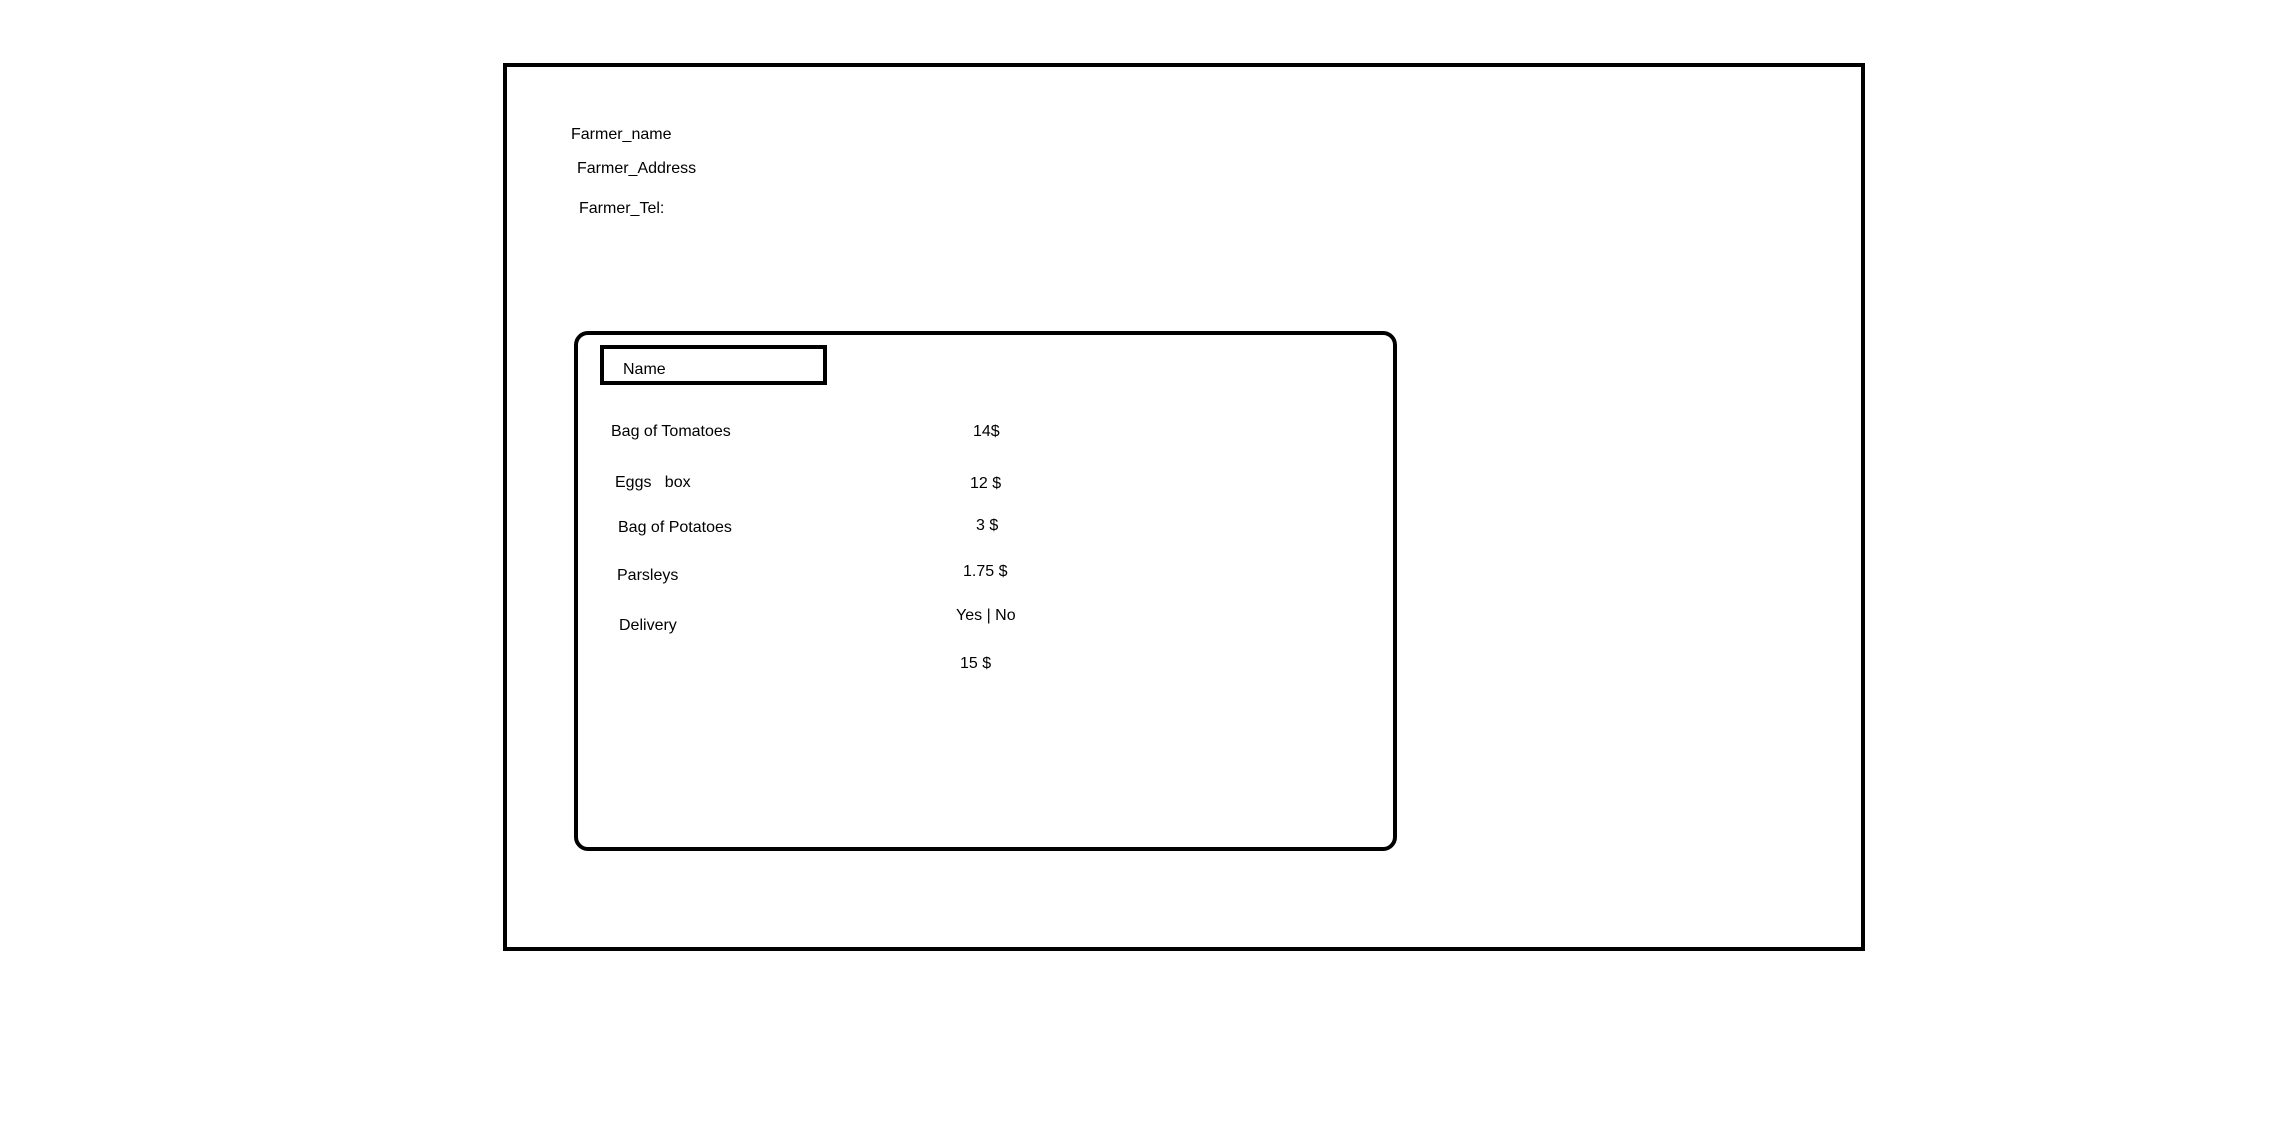  What do you see at coordinates (622, 208) in the screenshot?
I see `farmer-tel-label: Farmer_Tel:` at bounding box center [622, 208].